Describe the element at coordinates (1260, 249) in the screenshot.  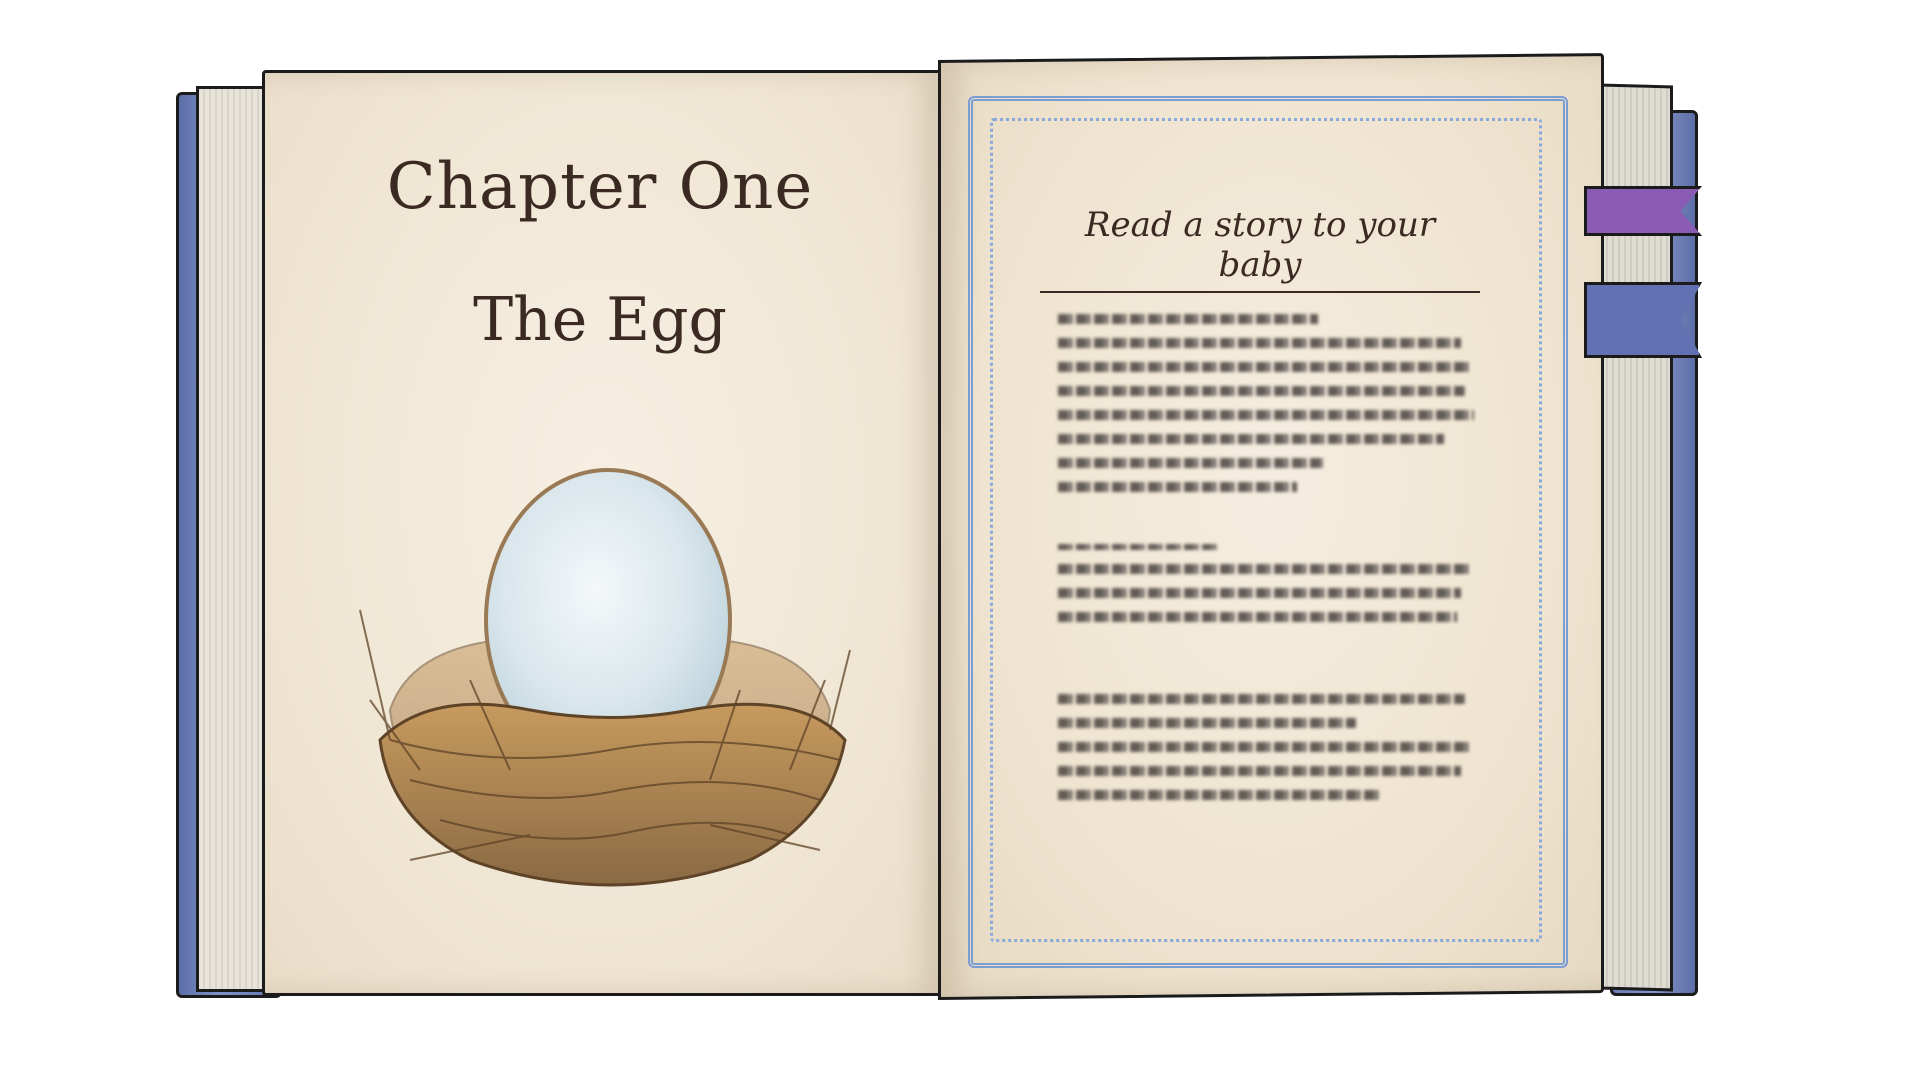
I see `story-heading: Read a story to your baby` at that location.